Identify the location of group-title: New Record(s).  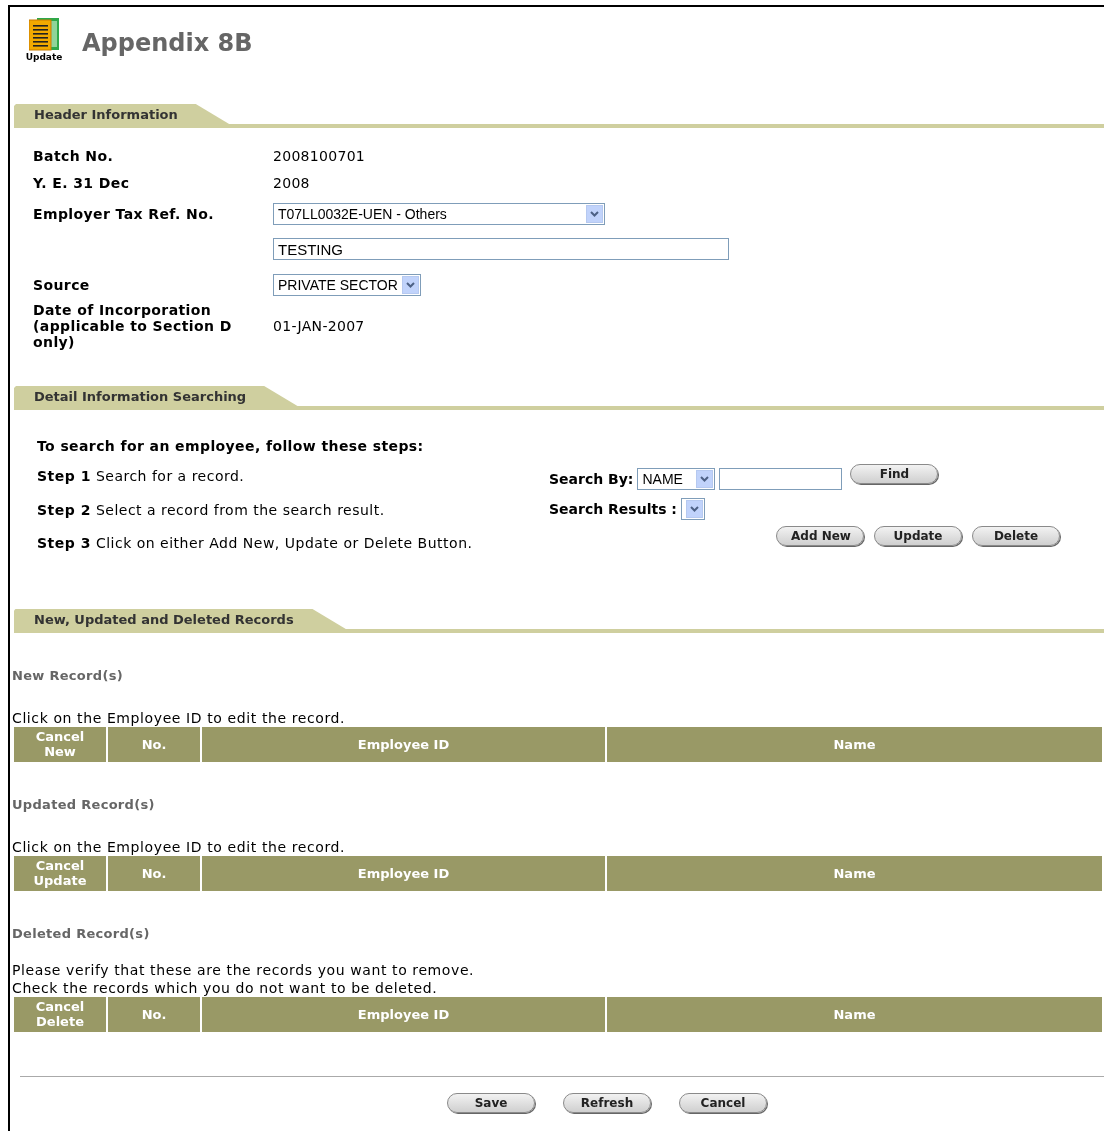
(67, 675).